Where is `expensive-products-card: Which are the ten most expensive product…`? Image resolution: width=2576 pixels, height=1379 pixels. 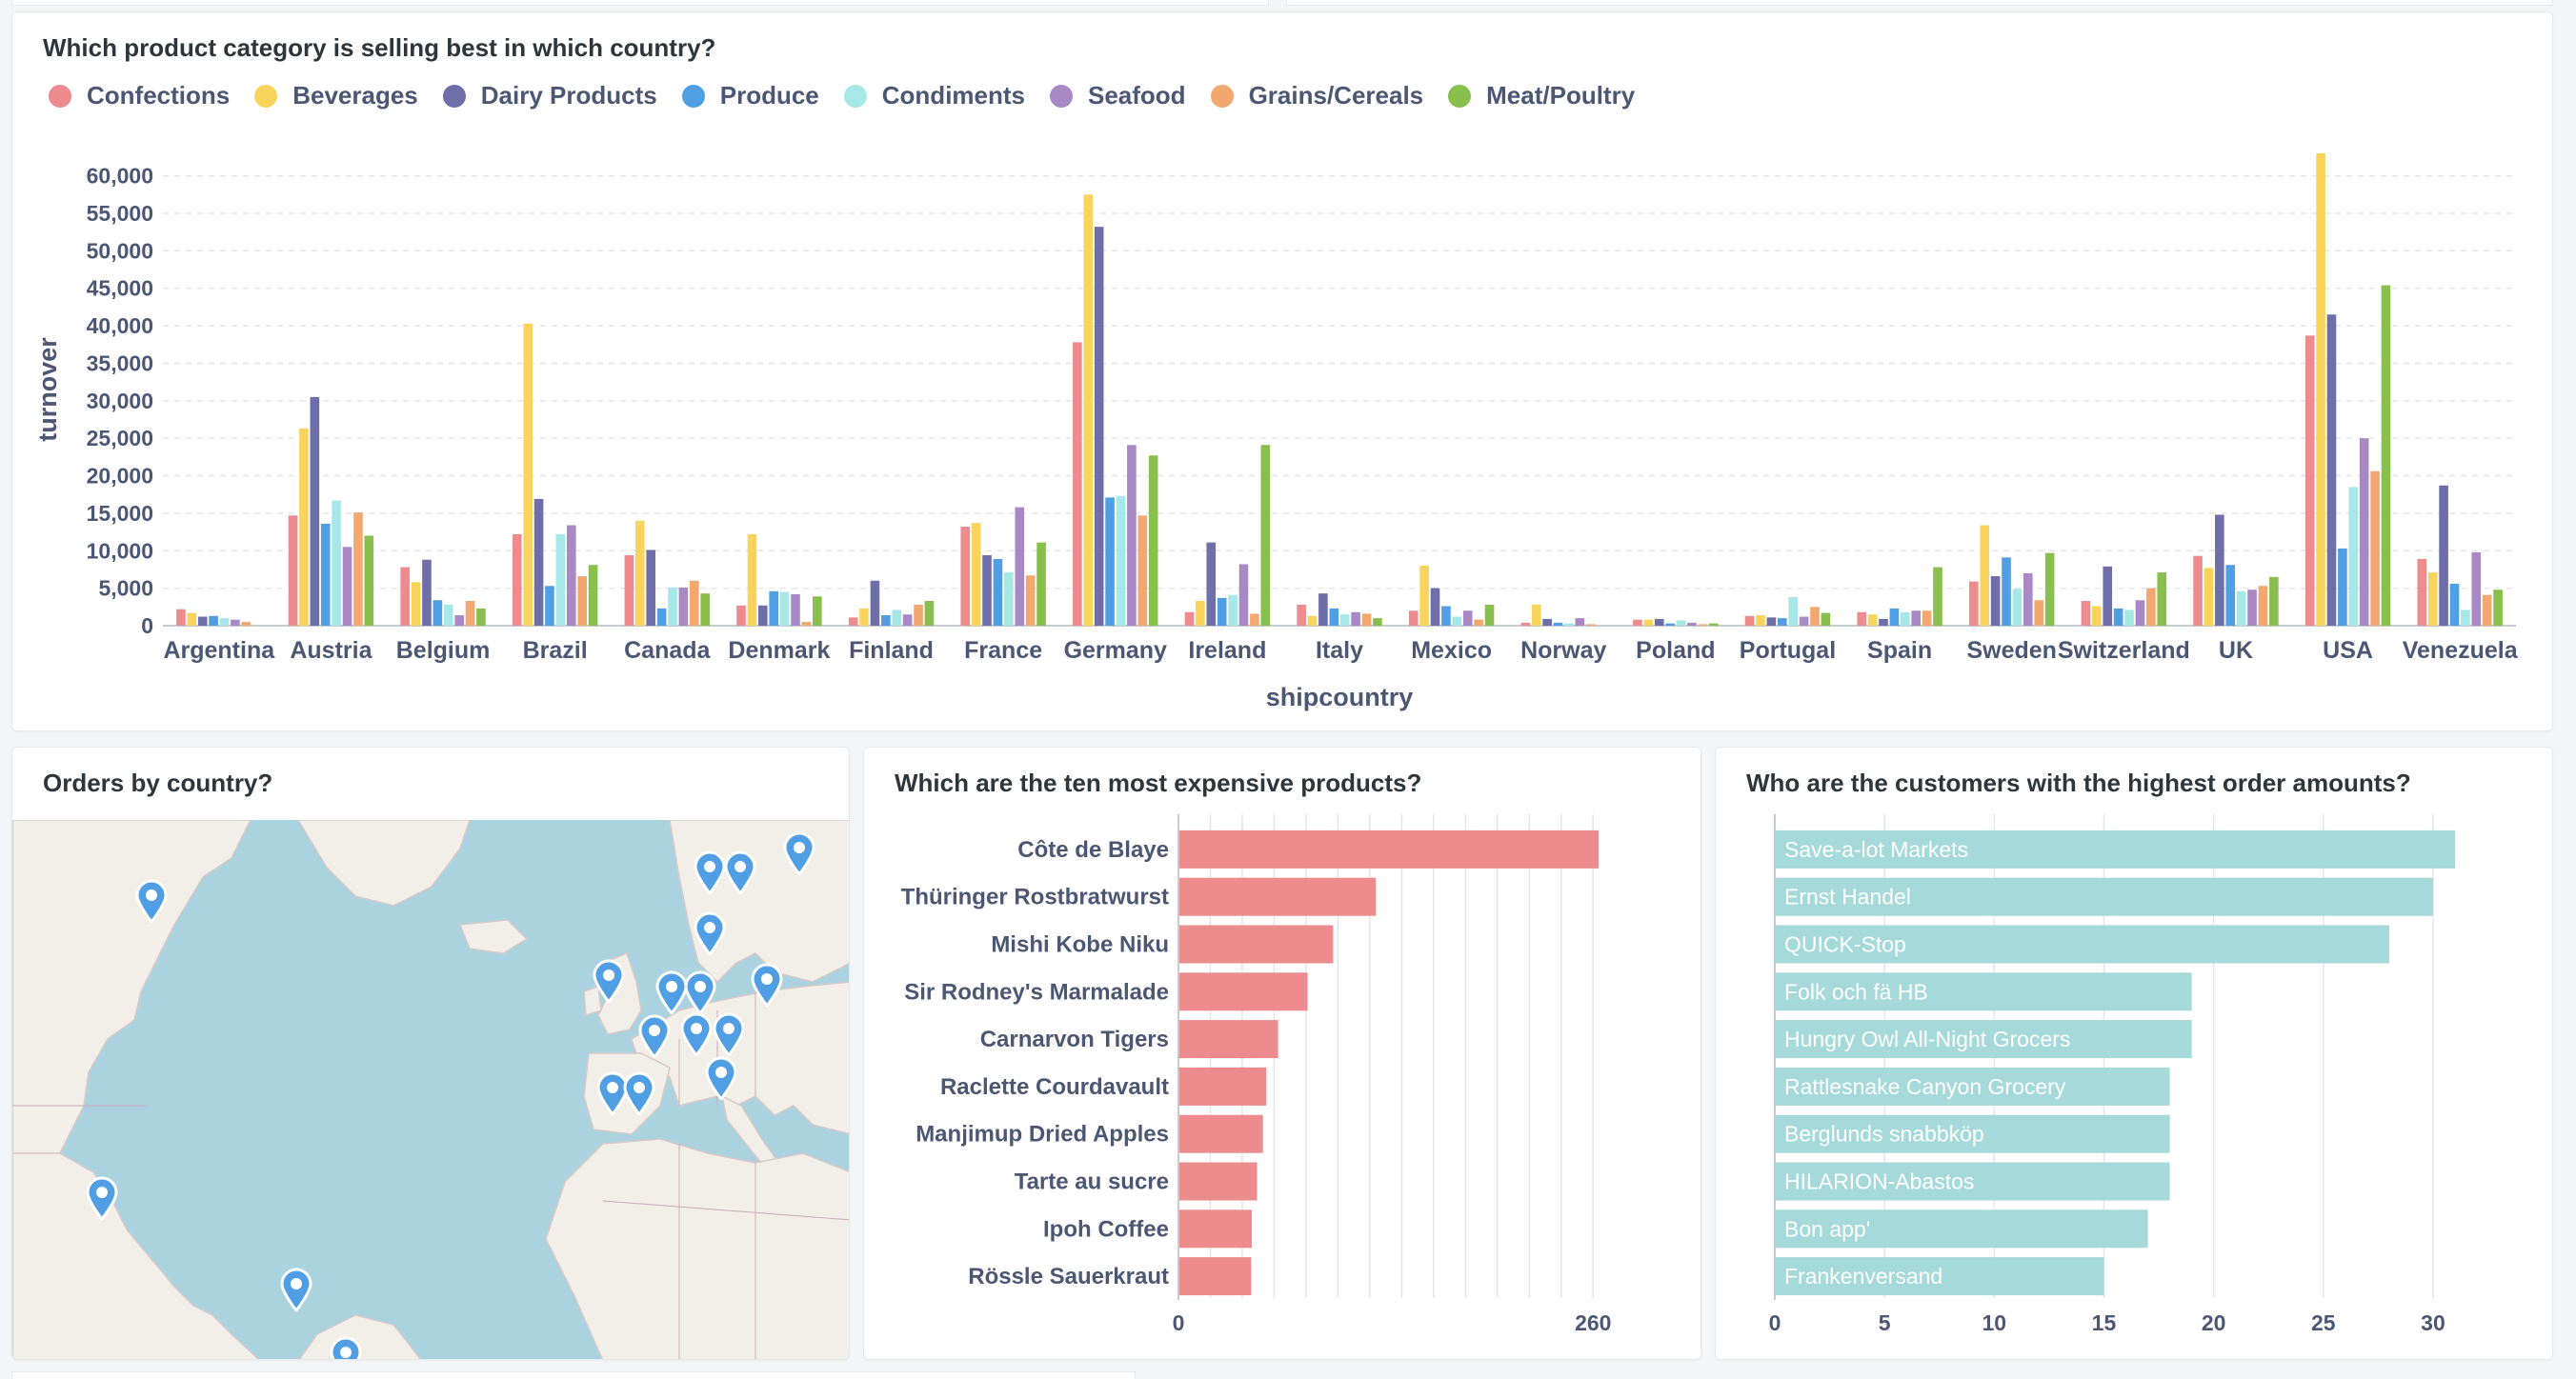
expensive-products-card: Which are the ten most expensive product… is located at coordinates (1282, 1053).